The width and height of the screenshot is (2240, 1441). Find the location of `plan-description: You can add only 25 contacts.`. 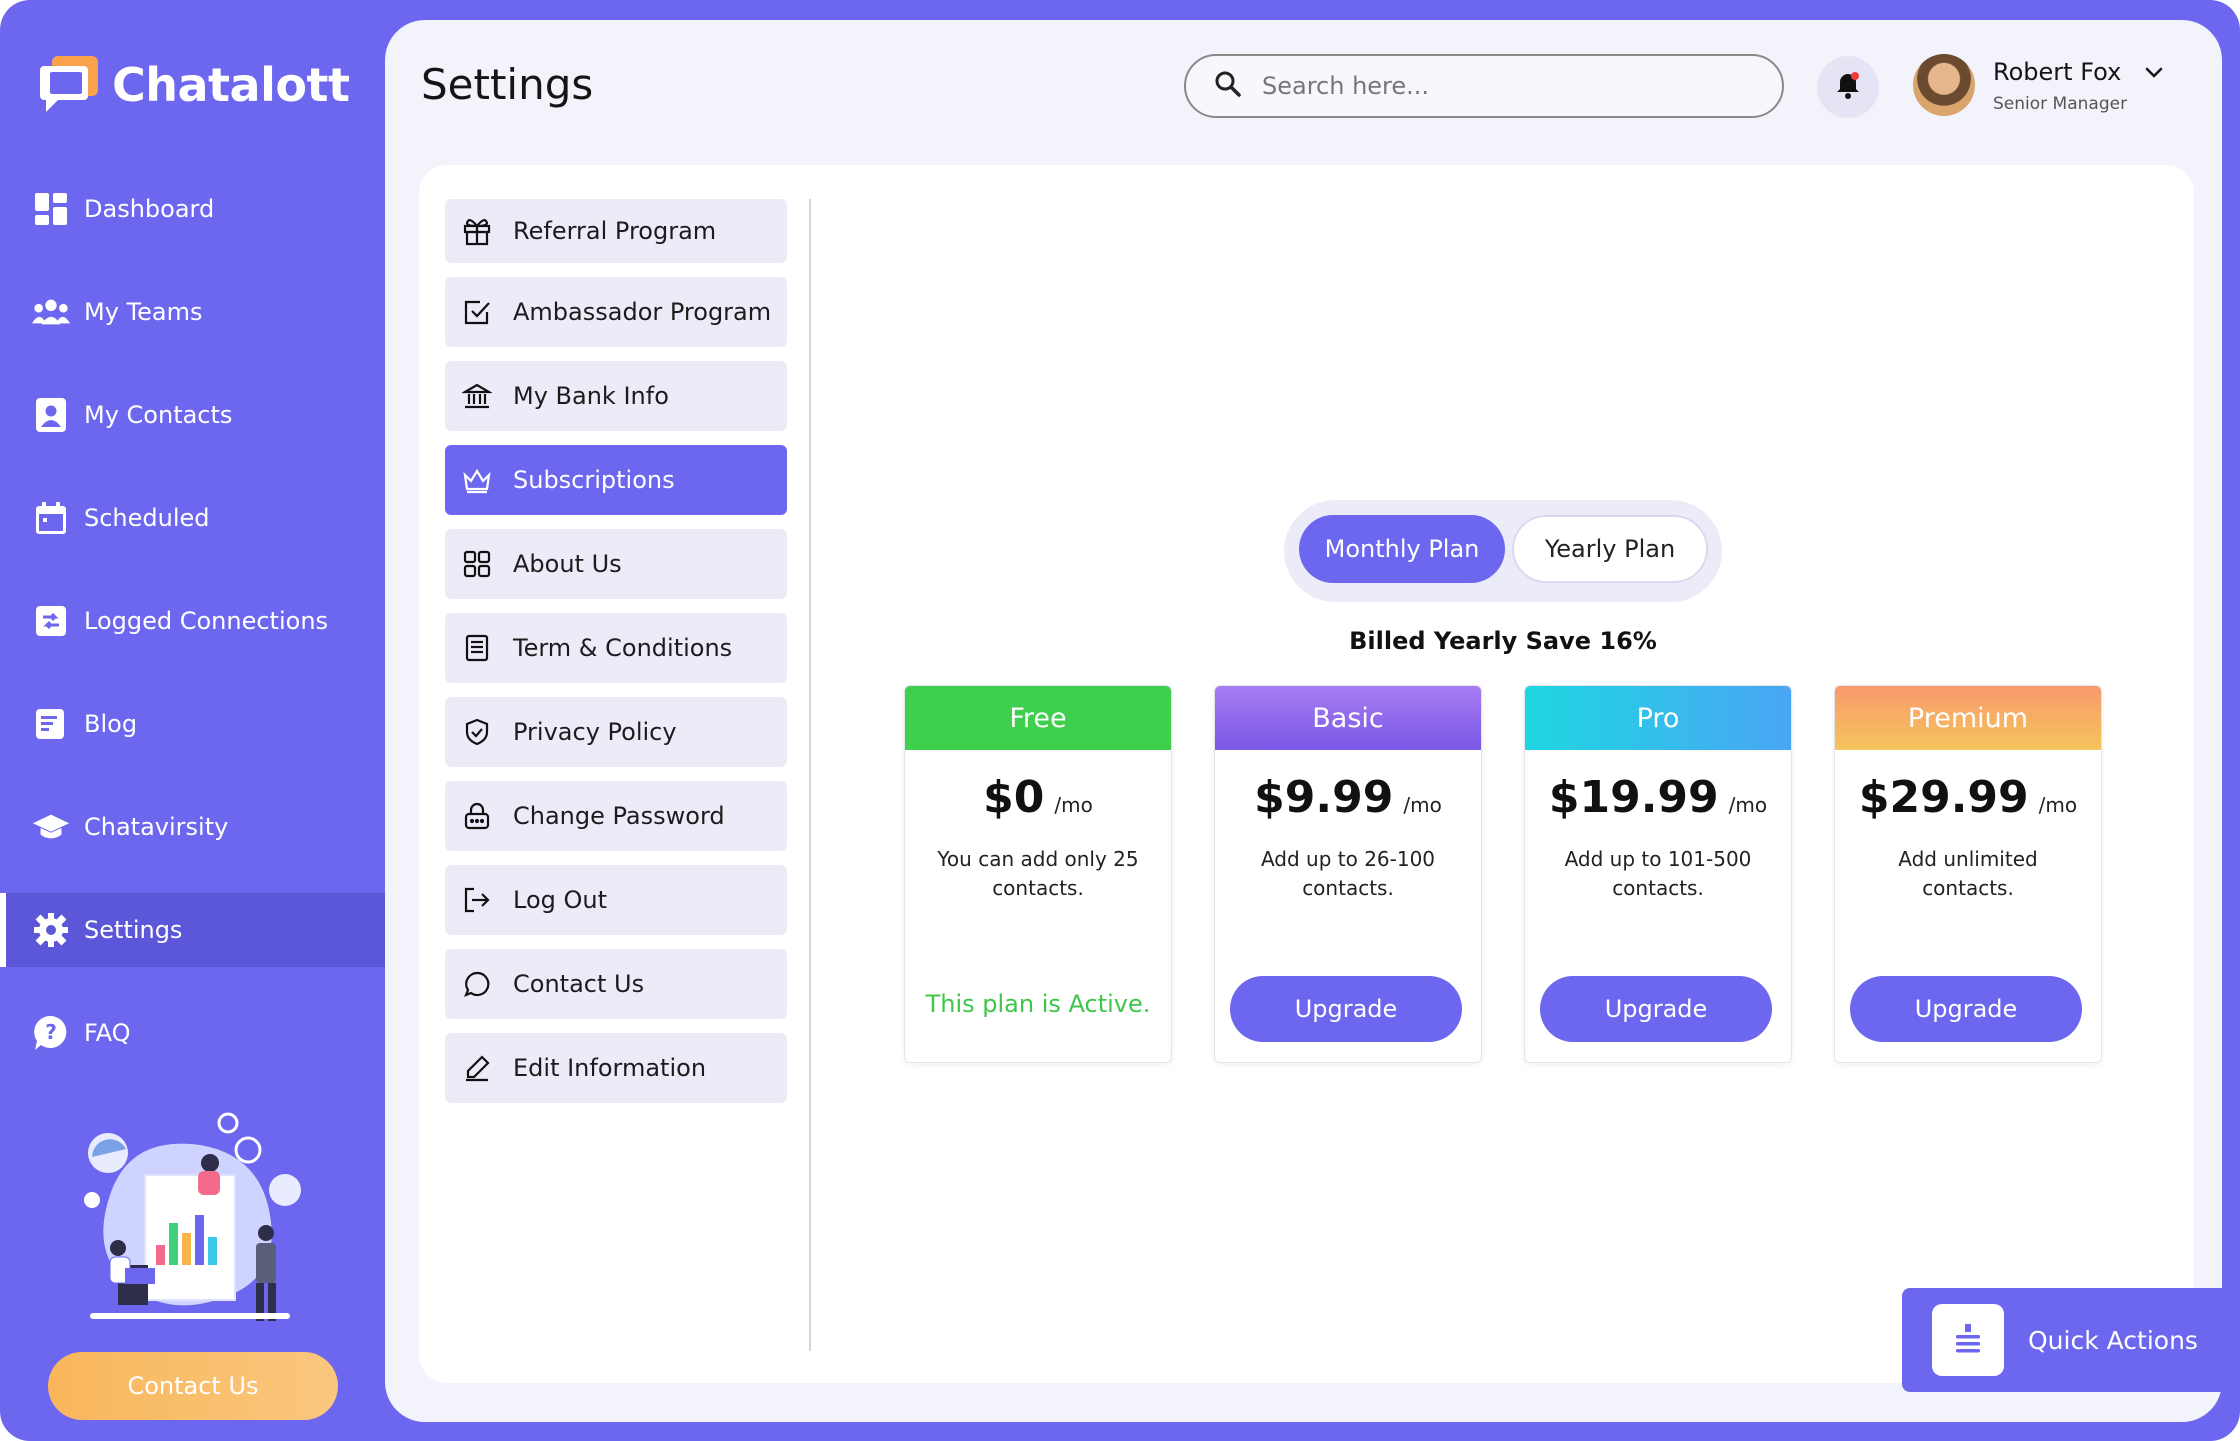

plan-description: You can add only 25 contacts. is located at coordinates (1038, 873).